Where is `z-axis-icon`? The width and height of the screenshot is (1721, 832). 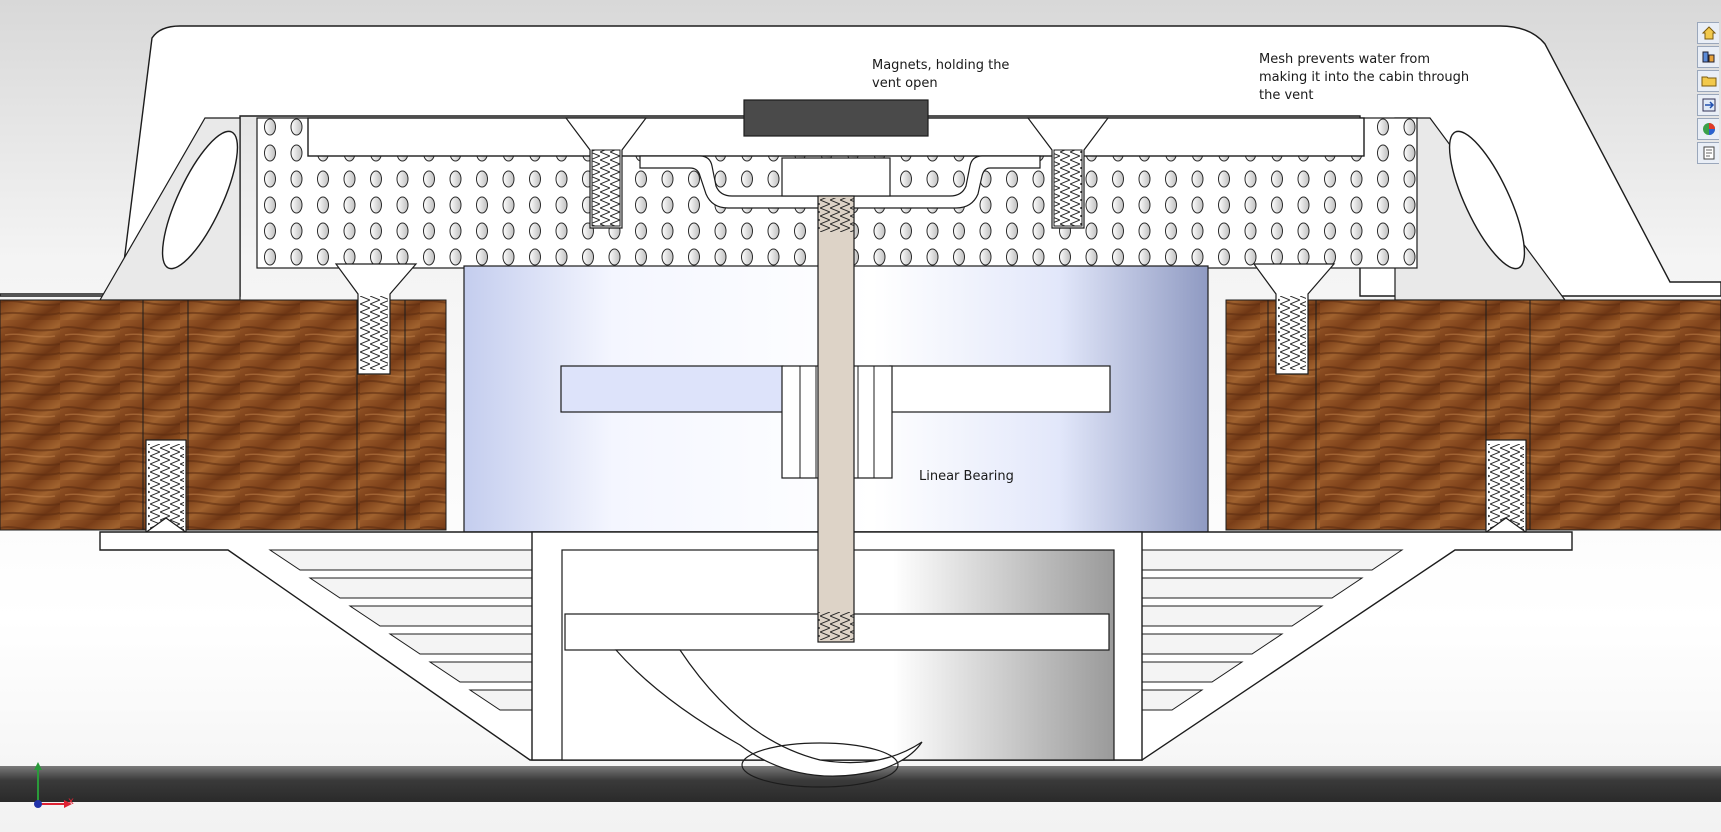 z-axis-icon is located at coordinates (38, 804).